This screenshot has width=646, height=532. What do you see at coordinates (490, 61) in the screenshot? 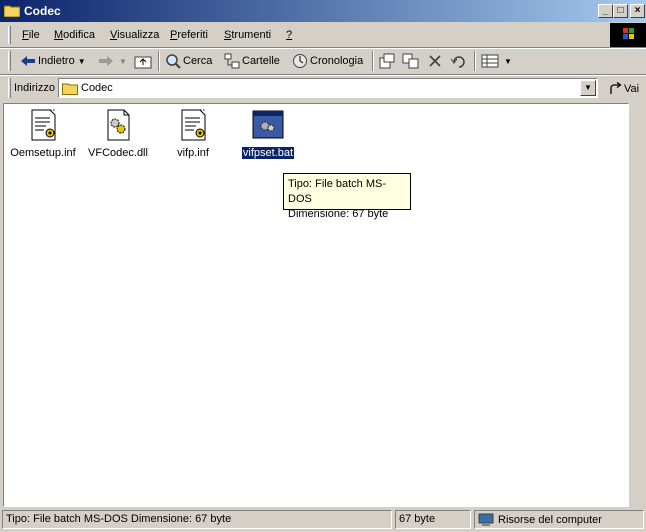
I see `views-grid-icon` at bounding box center [490, 61].